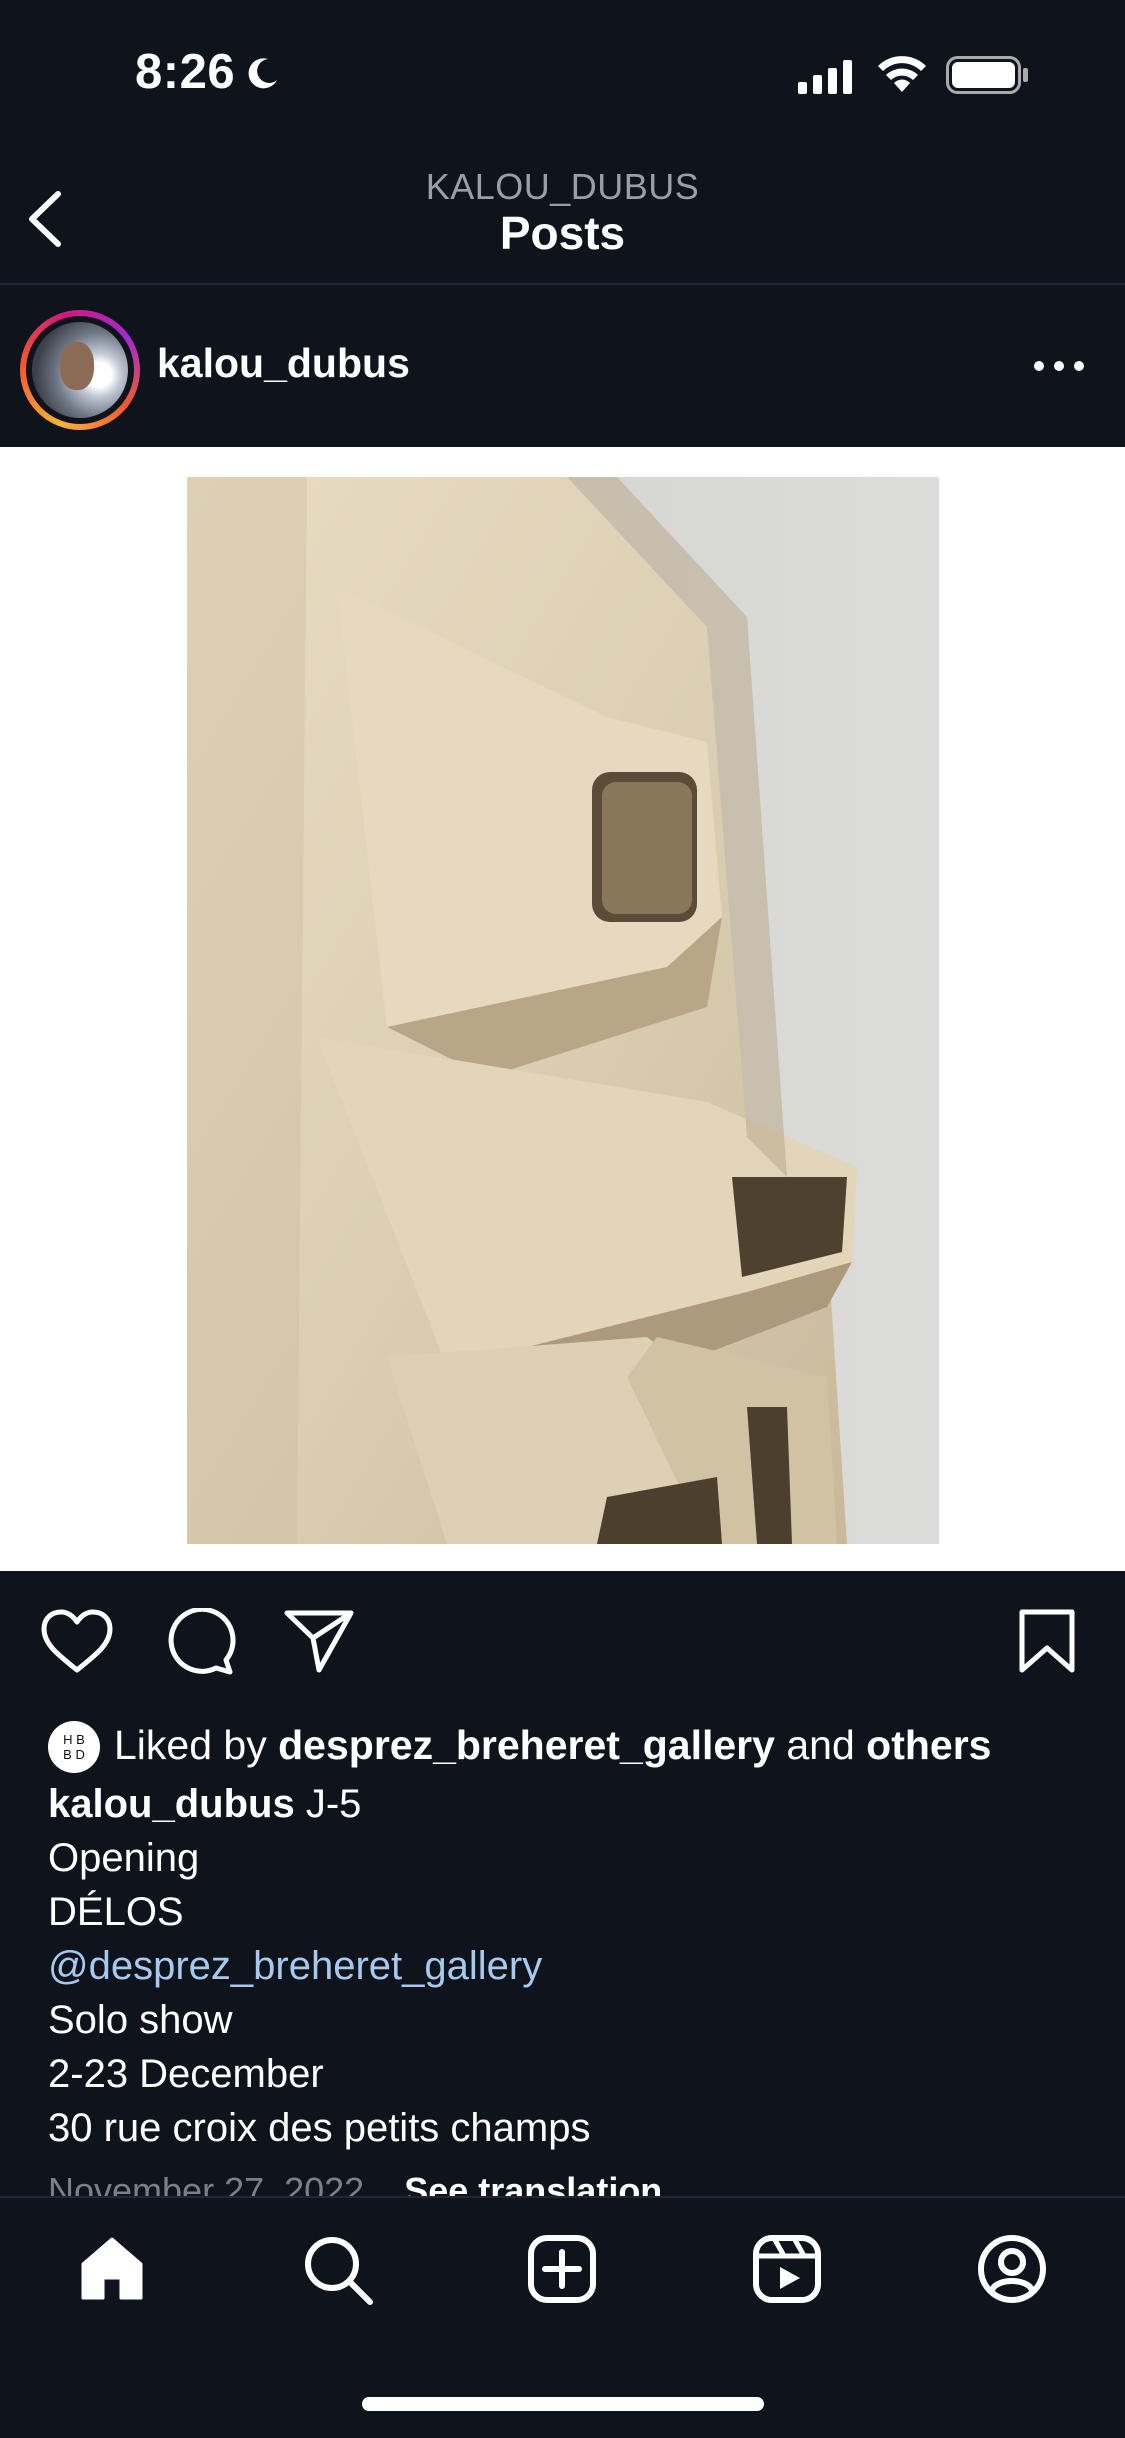  What do you see at coordinates (186, 2074) in the screenshot?
I see `caption-line: 2-23 December` at bounding box center [186, 2074].